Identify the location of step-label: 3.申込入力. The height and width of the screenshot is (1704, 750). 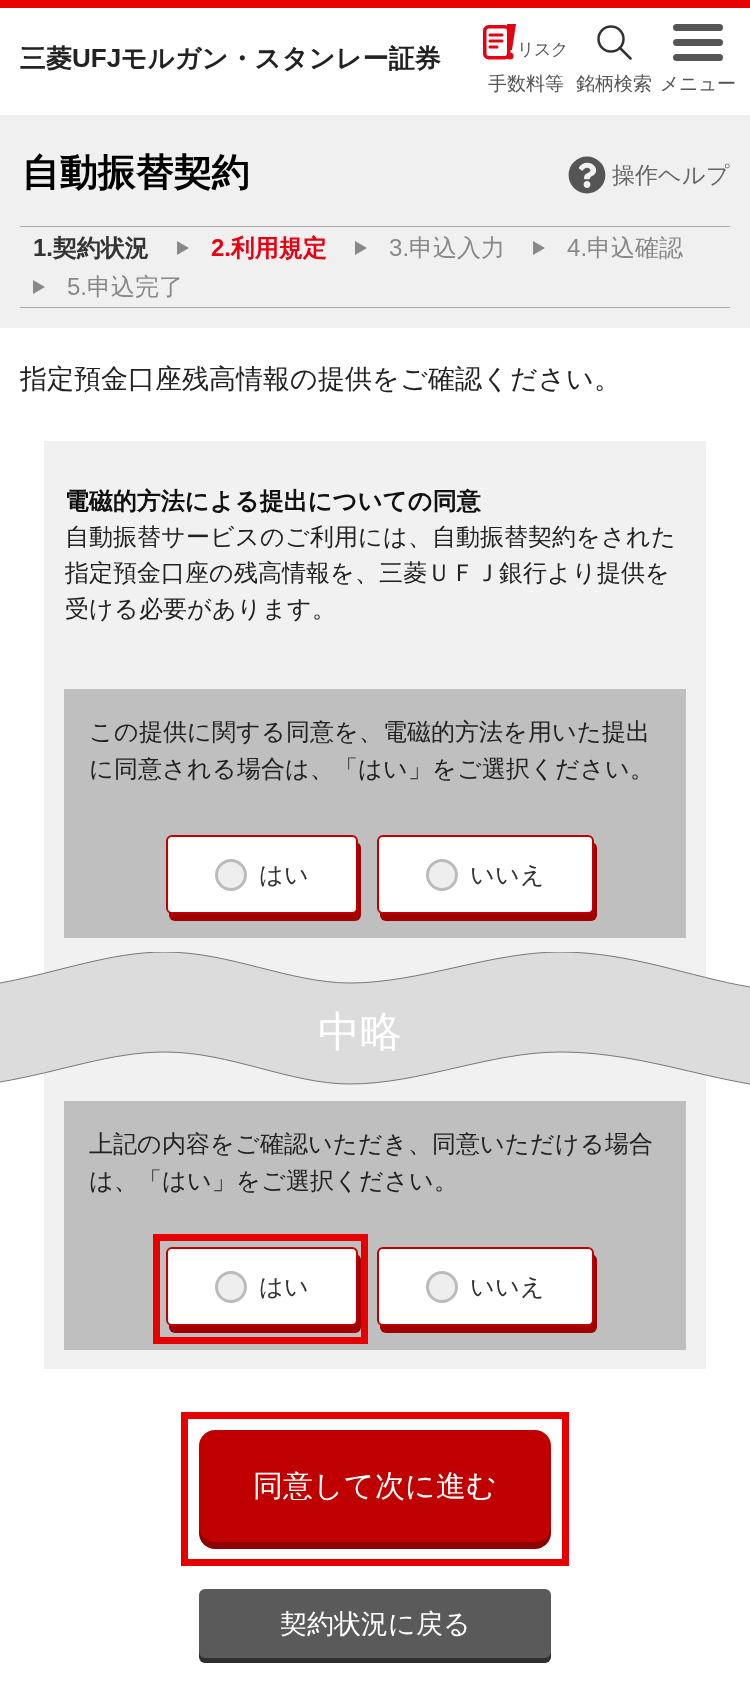
(447, 248).